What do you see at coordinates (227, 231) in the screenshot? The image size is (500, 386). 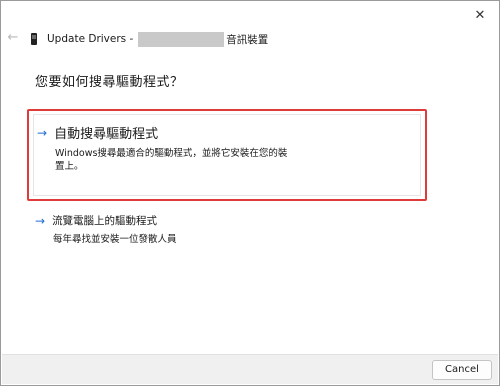 I see `browse-computer-option: → 流覽電腦上的驅動程式 每年尋找並安裝一位發散人員` at bounding box center [227, 231].